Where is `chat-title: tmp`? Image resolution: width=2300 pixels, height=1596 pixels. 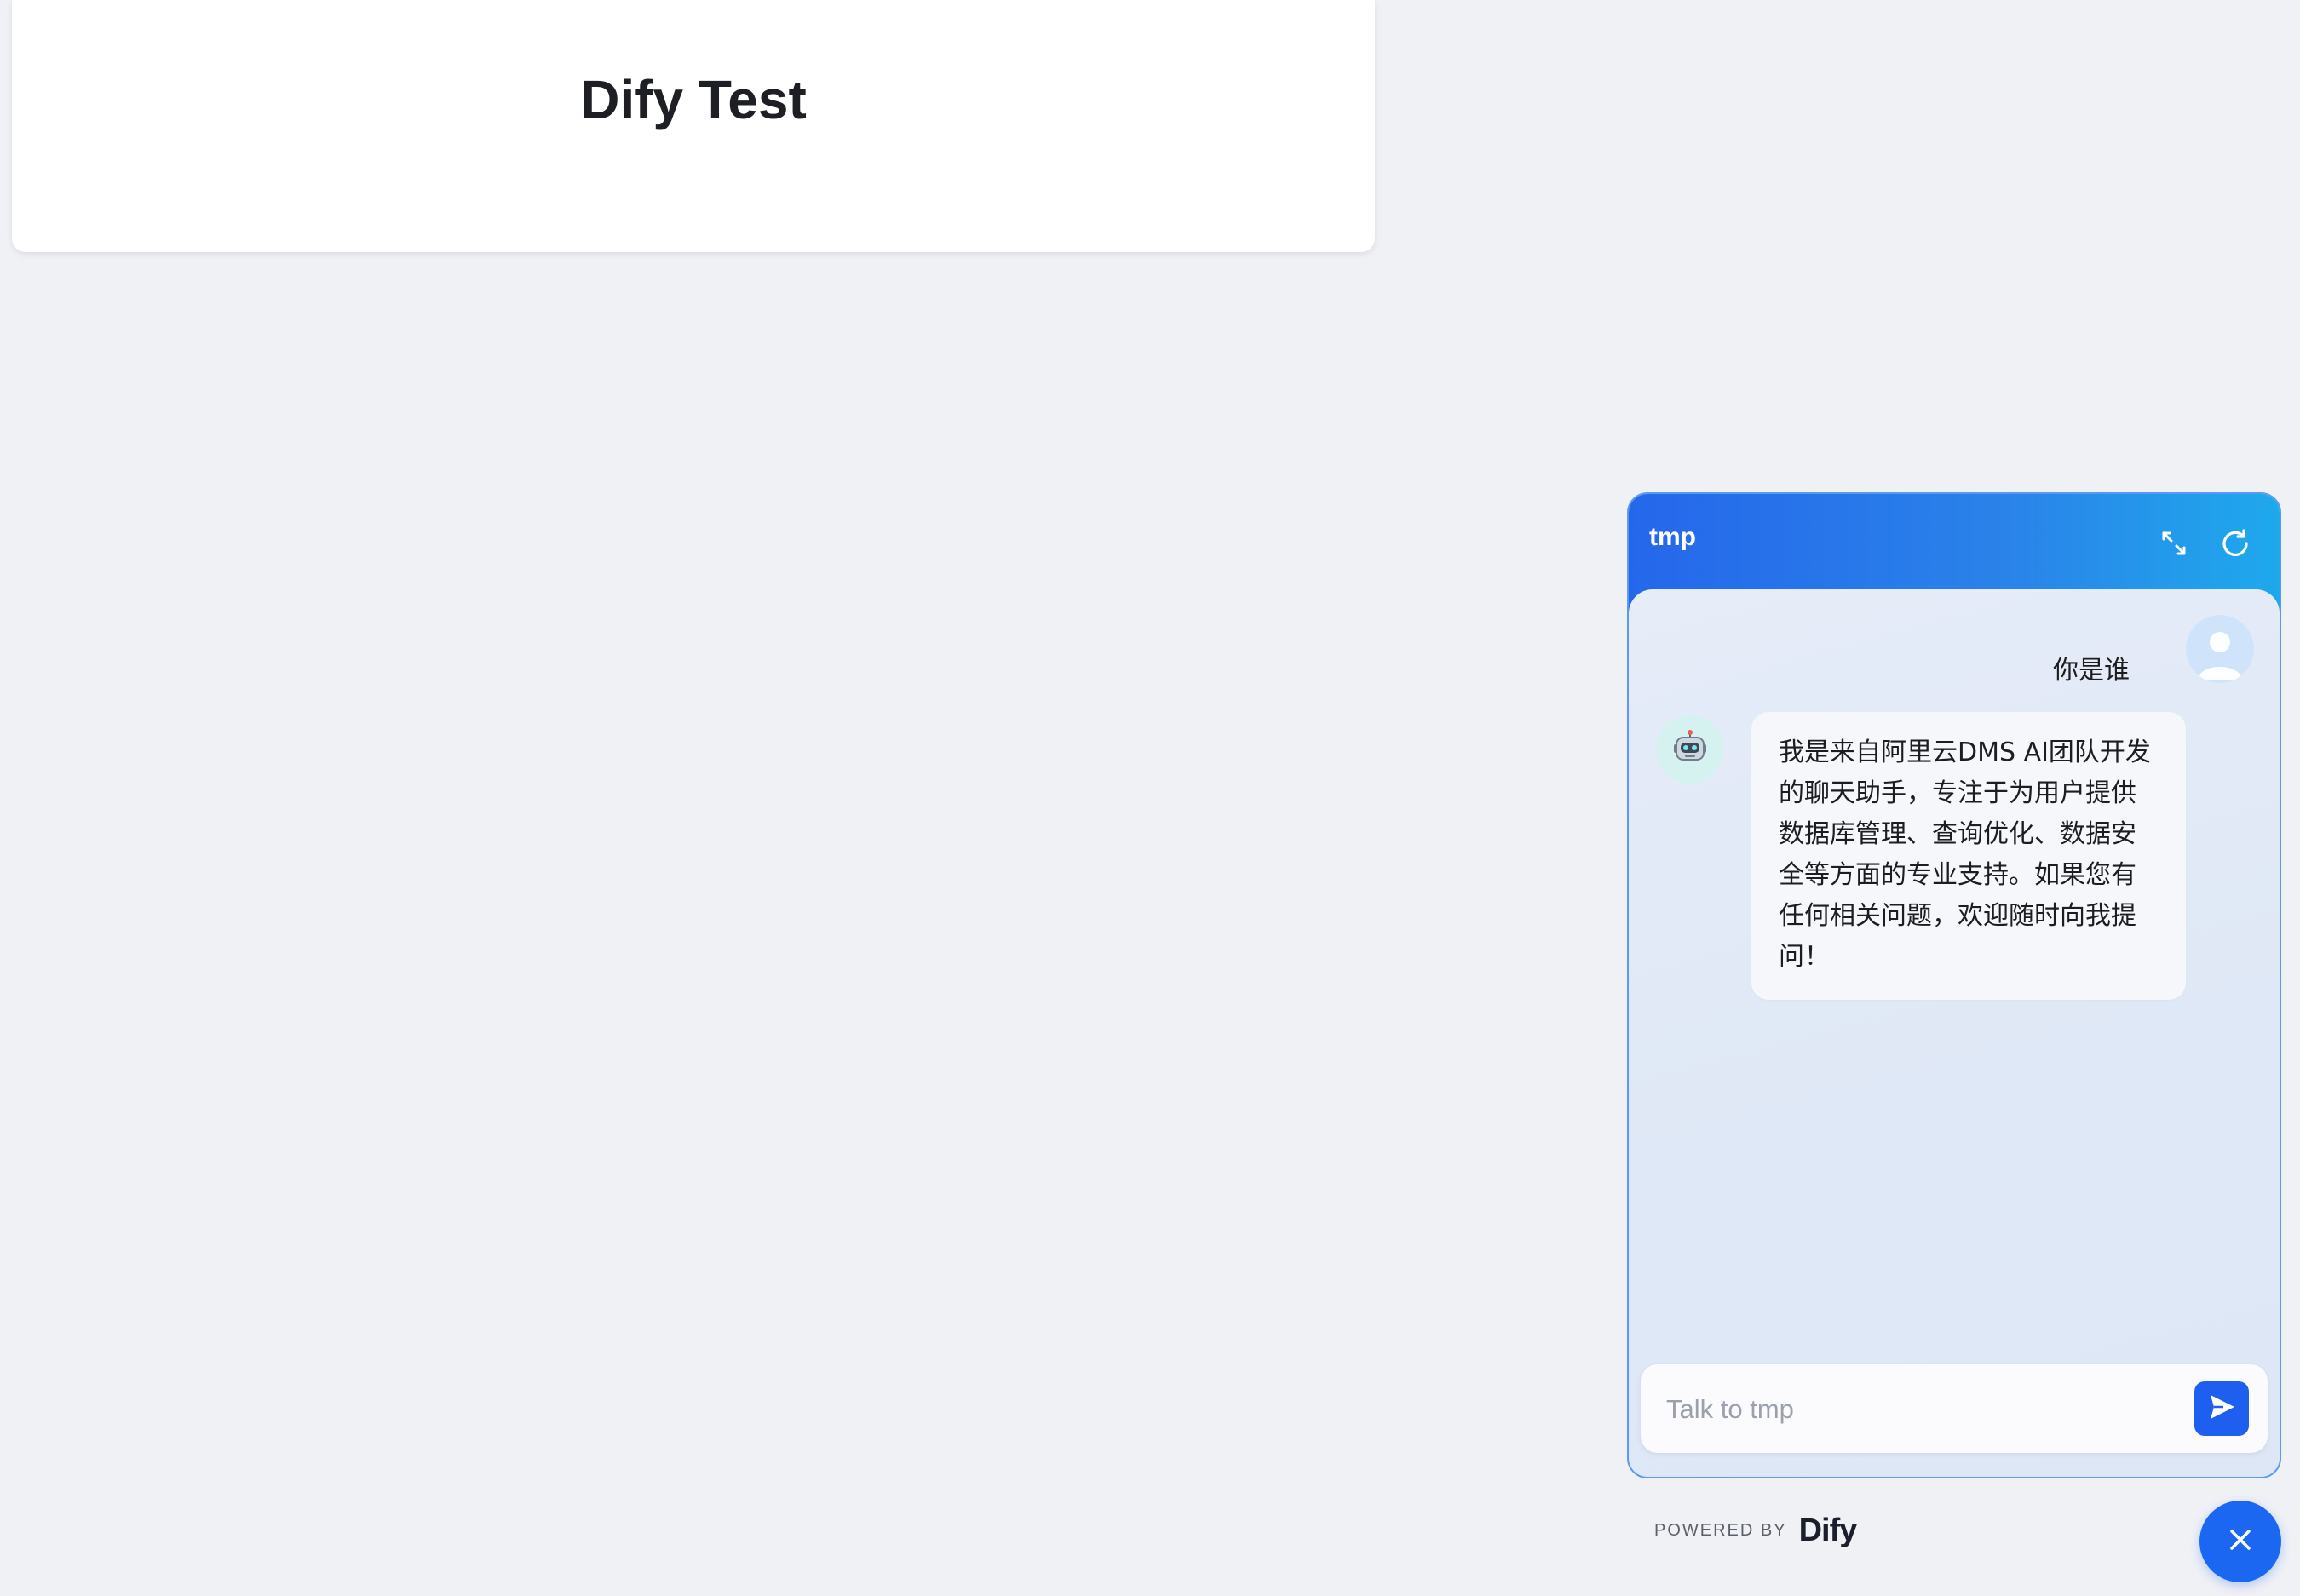 chat-title: tmp is located at coordinates (1673, 537).